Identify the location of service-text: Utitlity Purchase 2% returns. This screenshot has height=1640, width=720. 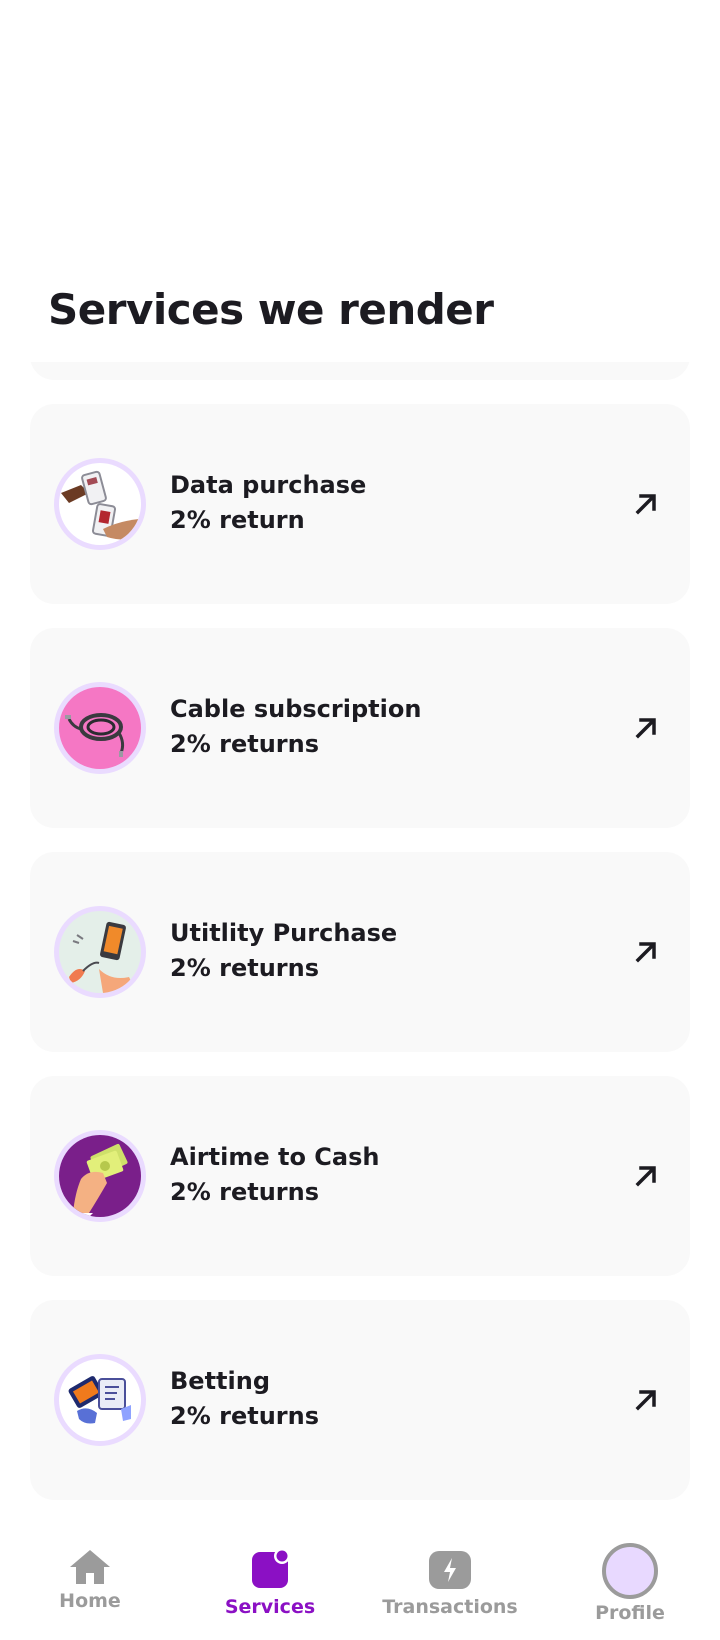
(283, 951).